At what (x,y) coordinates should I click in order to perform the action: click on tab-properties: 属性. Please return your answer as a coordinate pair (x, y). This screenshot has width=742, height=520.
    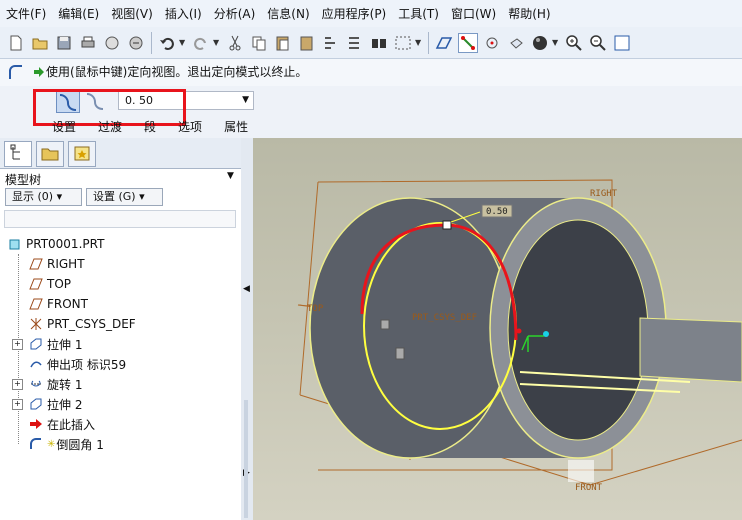
    Looking at the image, I should click on (236, 126).